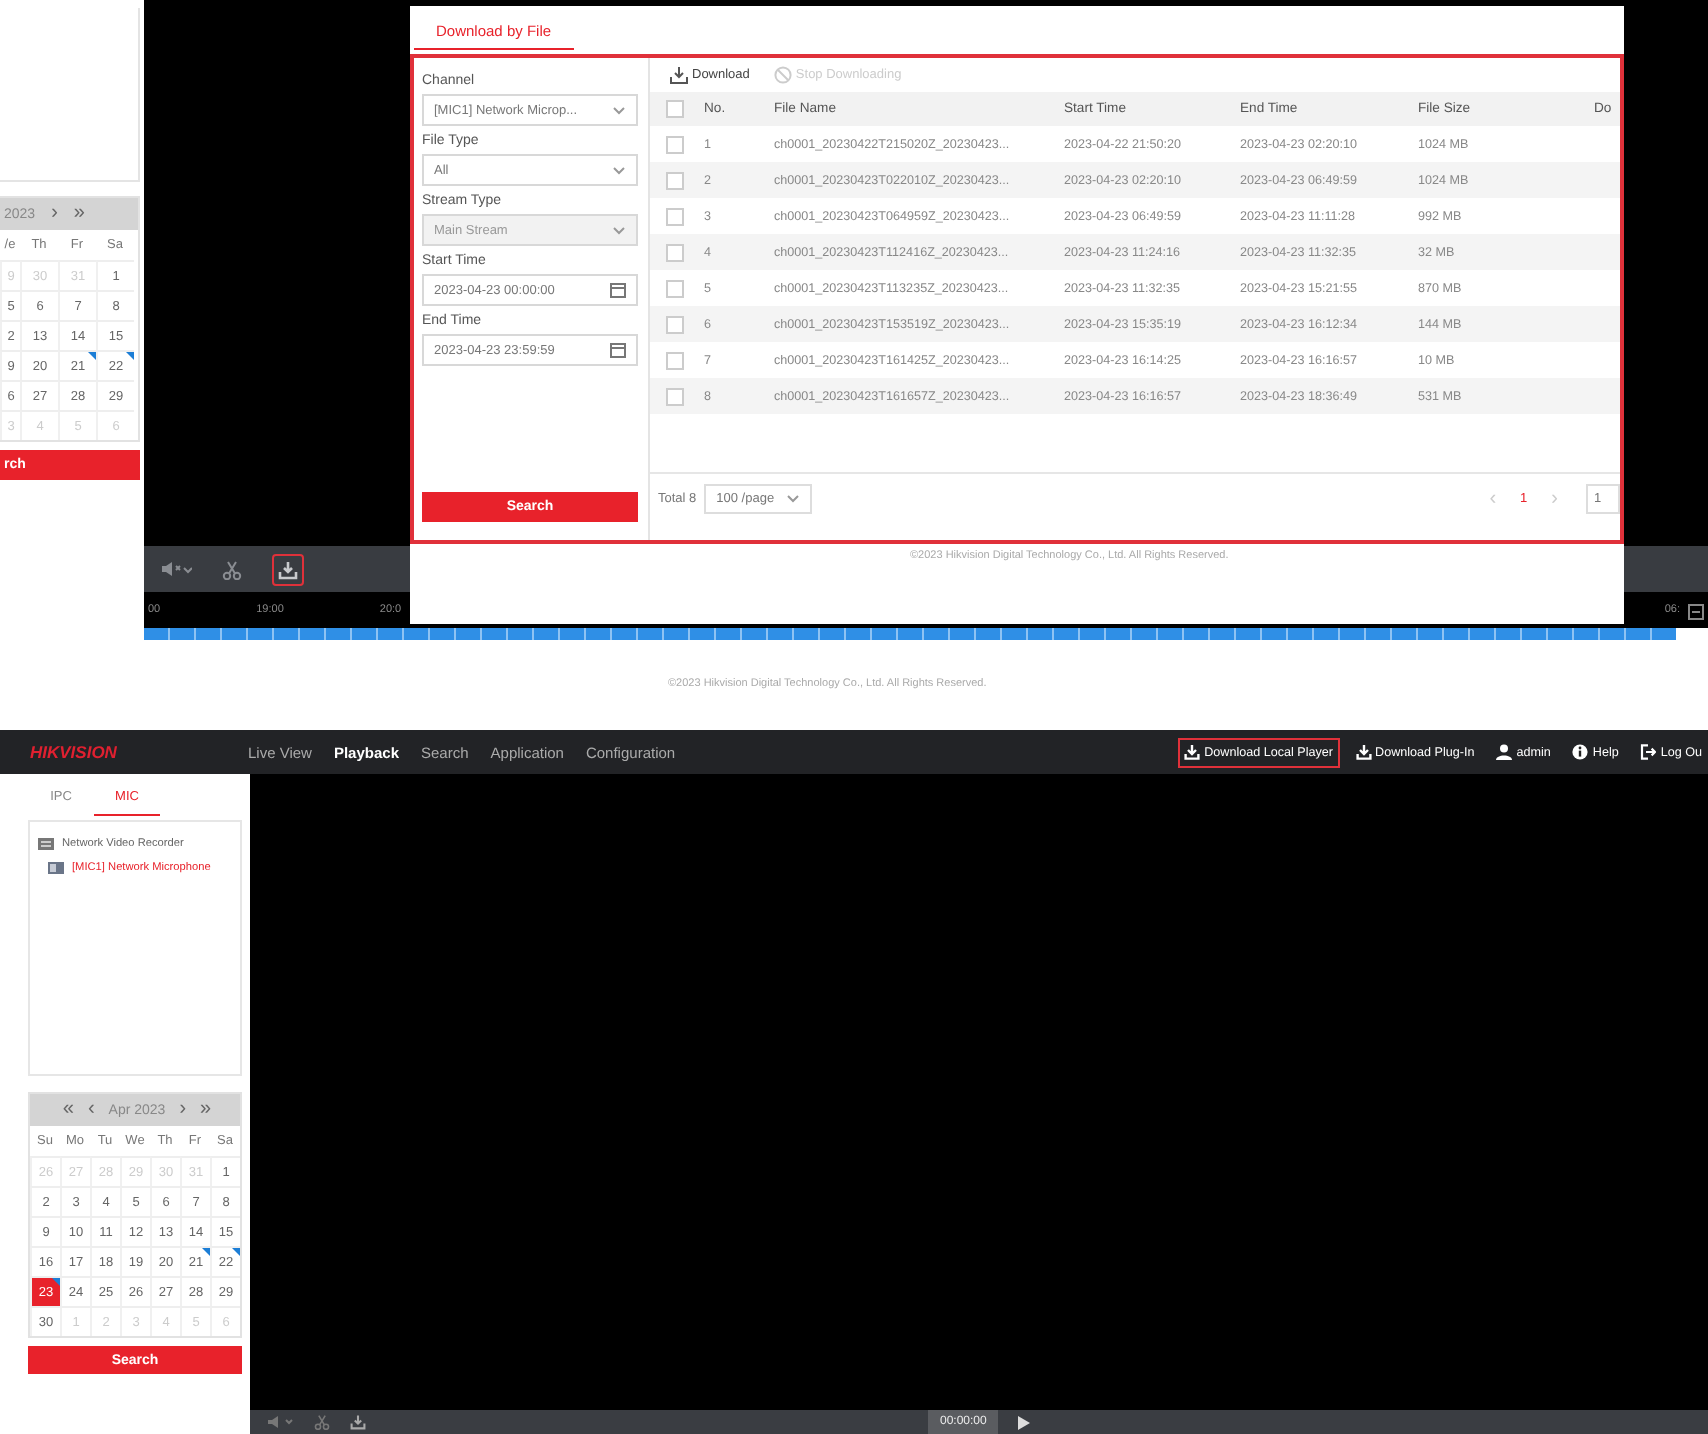 The width and height of the screenshot is (1708, 1434). Describe the element at coordinates (46, 844) in the screenshot. I see `recorder-icon` at that location.